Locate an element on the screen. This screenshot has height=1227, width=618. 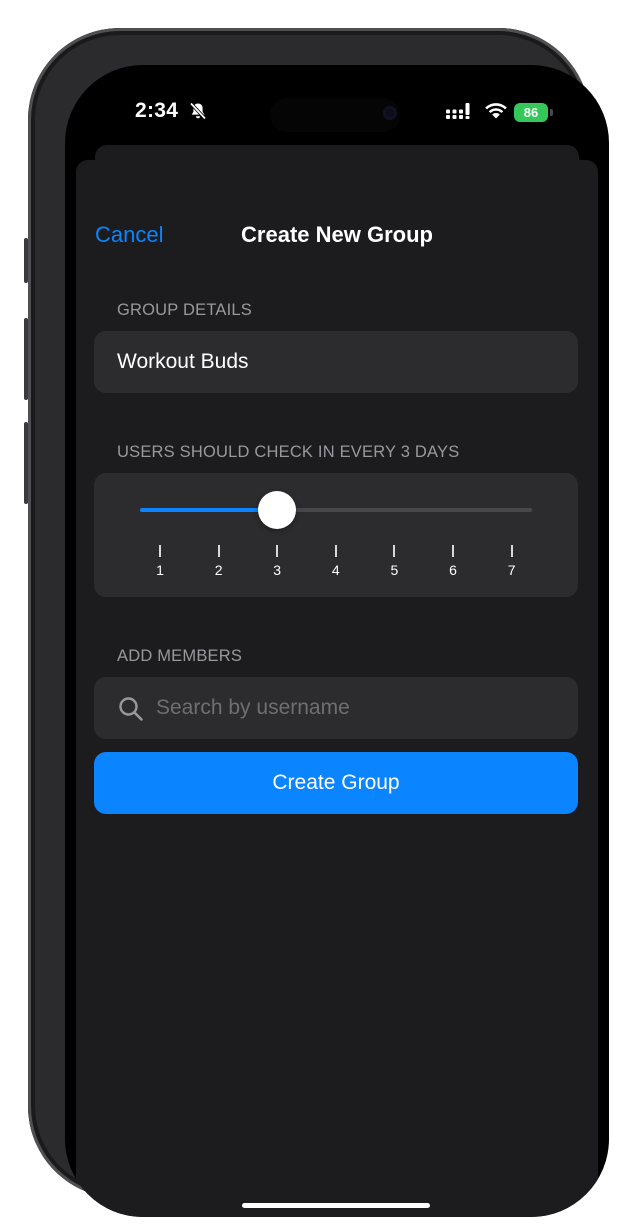
group-details-header: GROUP DETAILS is located at coordinates (184, 310).